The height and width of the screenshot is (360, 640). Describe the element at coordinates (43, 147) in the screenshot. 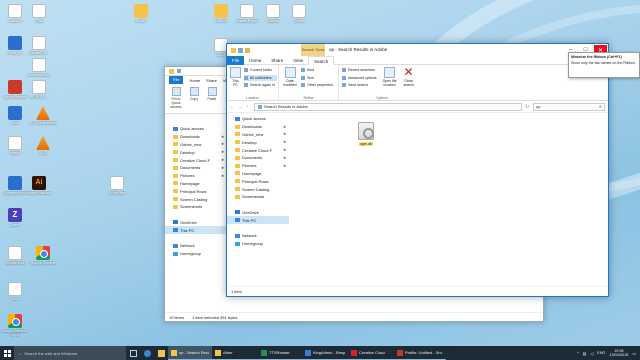

I see `desktop-icon: VLC` at that location.